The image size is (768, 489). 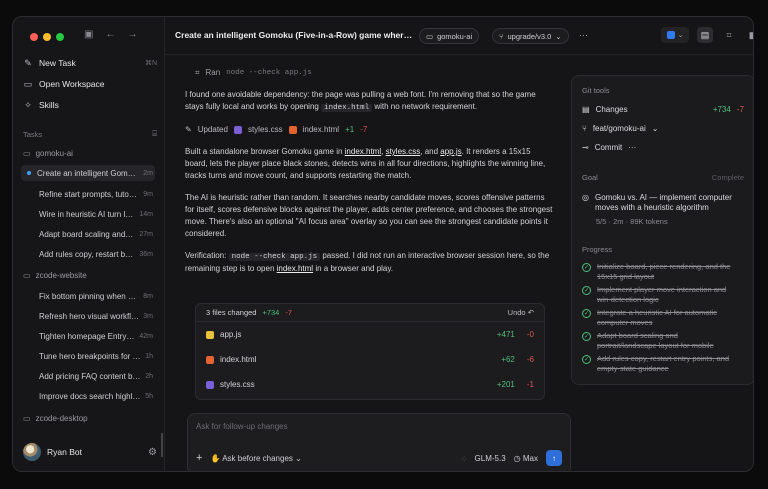 I want to click on effort-selector: ◷ Max, so click(x=526, y=458).